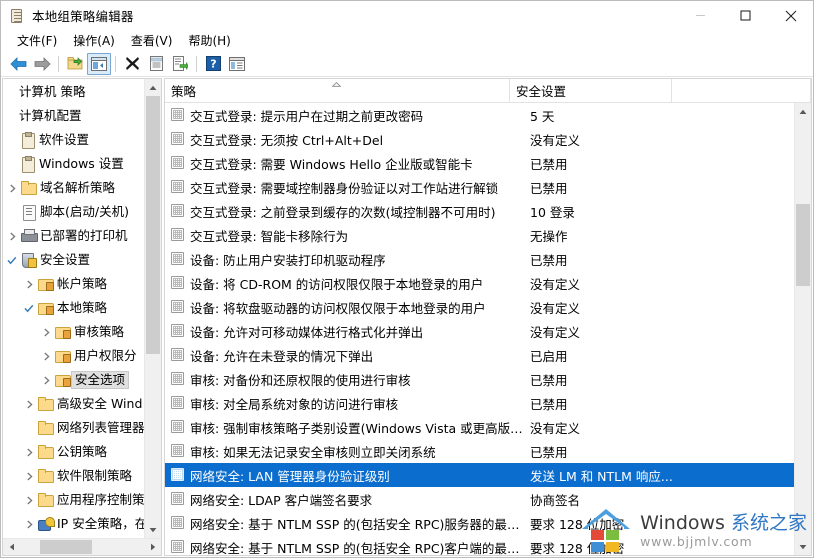  Describe the element at coordinates (132, 64) in the screenshot. I see `delete-icon` at that location.